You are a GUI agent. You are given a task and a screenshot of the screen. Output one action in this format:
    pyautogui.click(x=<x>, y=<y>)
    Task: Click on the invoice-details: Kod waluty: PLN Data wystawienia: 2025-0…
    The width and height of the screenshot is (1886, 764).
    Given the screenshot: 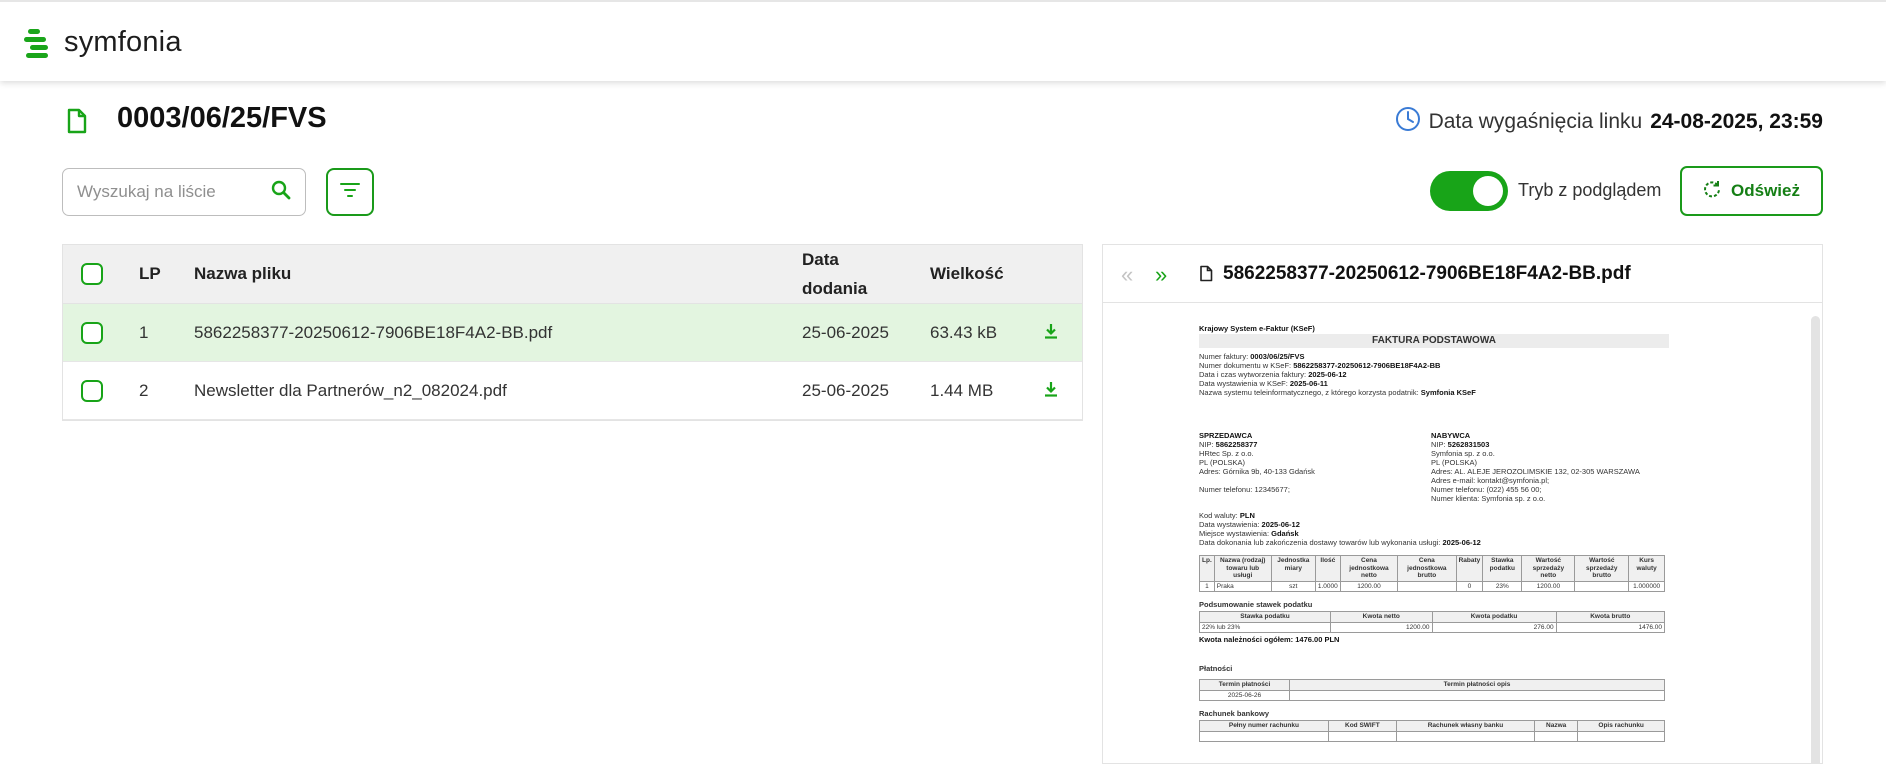 What is the action you would take?
    pyautogui.click(x=1340, y=529)
    